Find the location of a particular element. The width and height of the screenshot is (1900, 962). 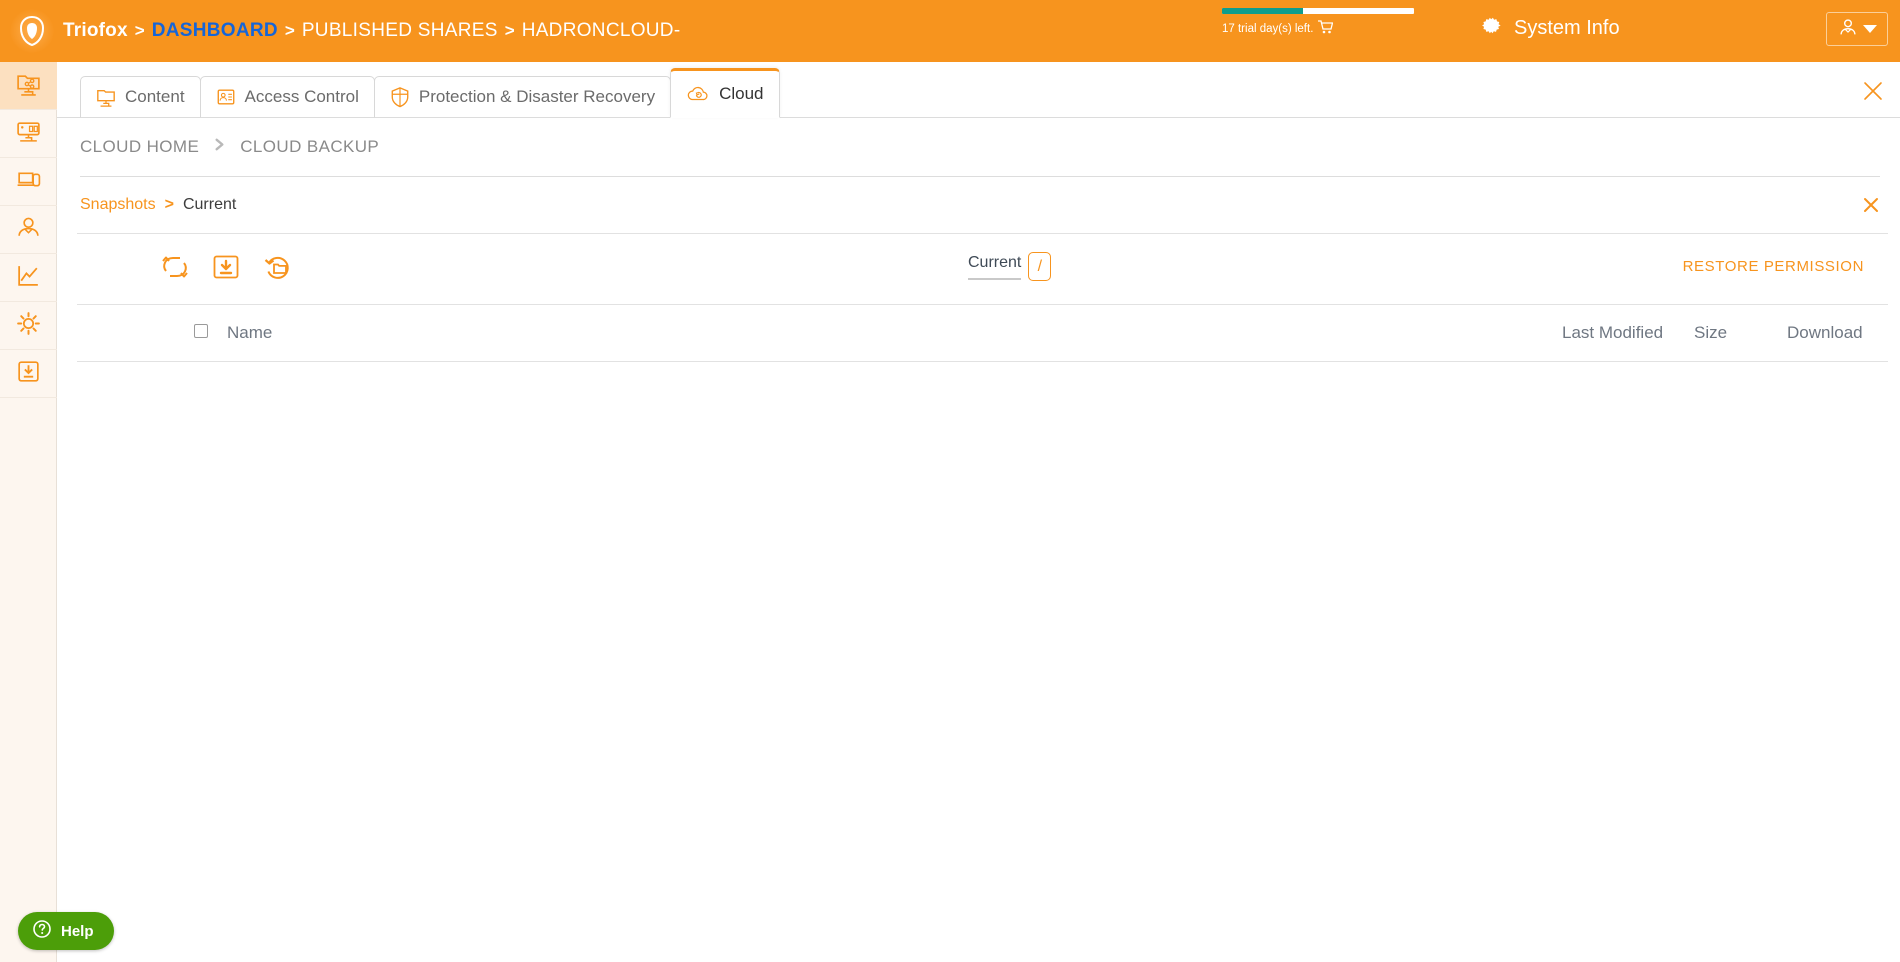

snapshot-path: Current / is located at coordinates (1010, 266).